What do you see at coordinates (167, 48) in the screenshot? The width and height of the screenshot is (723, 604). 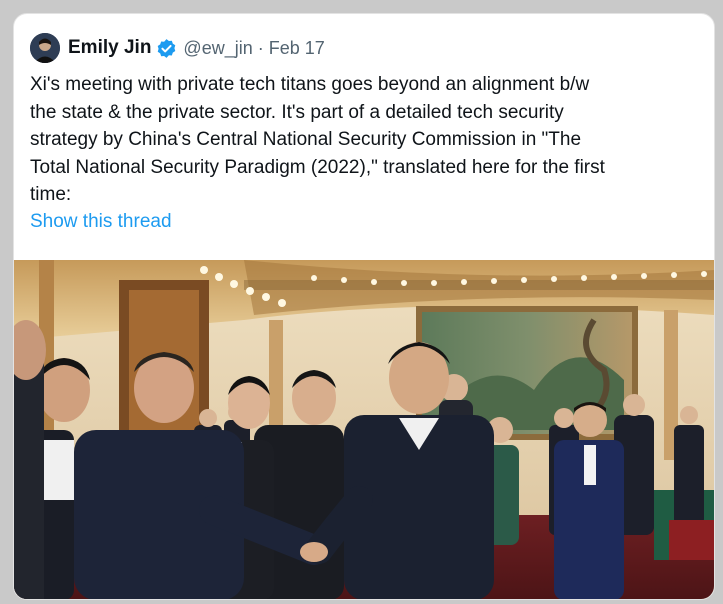 I see `verified-badge-icon` at bounding box center [167, 48].